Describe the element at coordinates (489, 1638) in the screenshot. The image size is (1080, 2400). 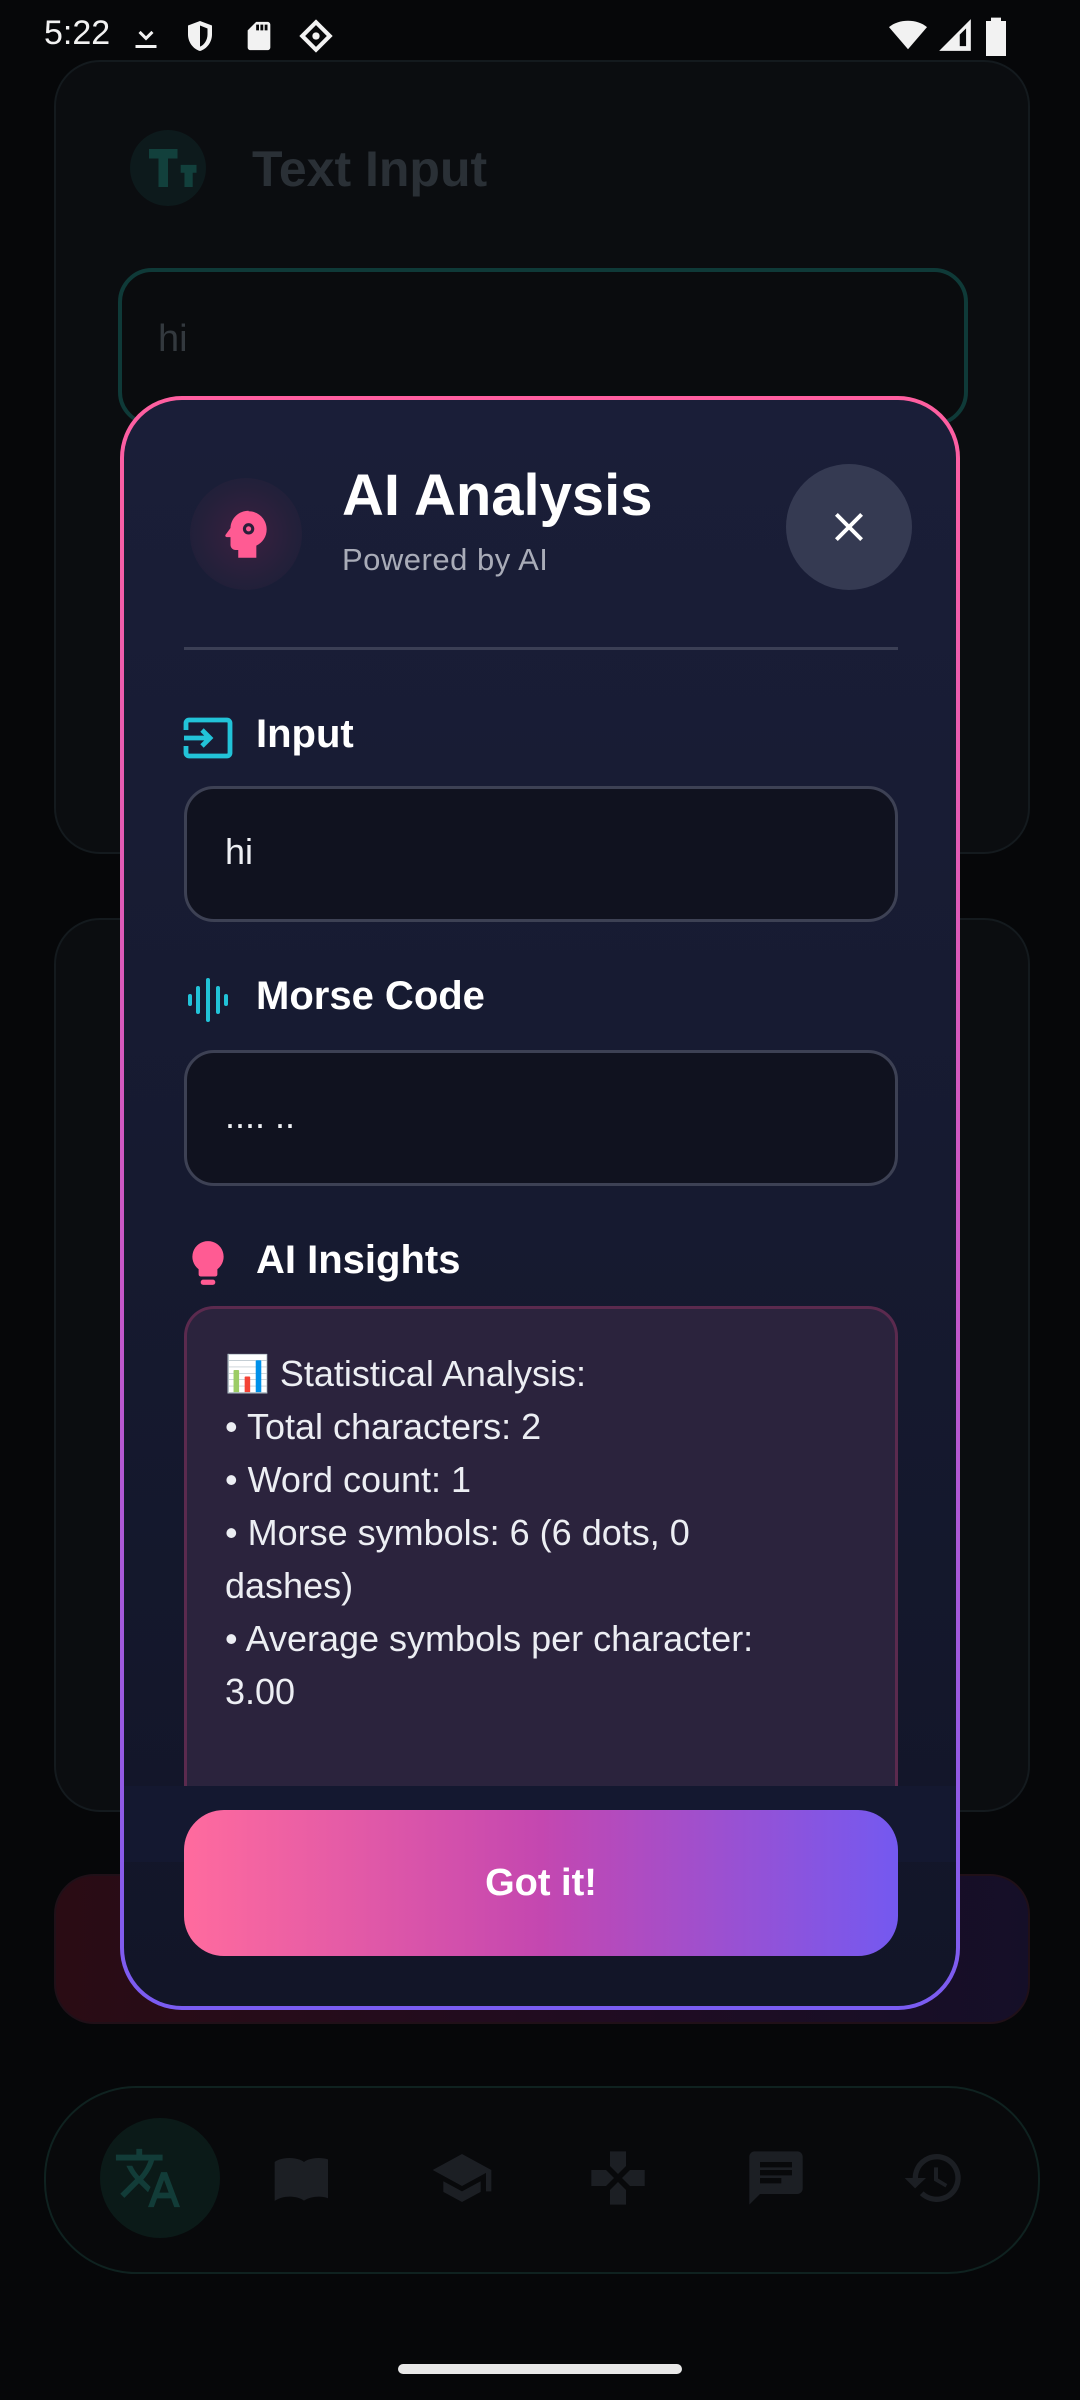
I see `insight-line: • Average symbols per character:` at that location.